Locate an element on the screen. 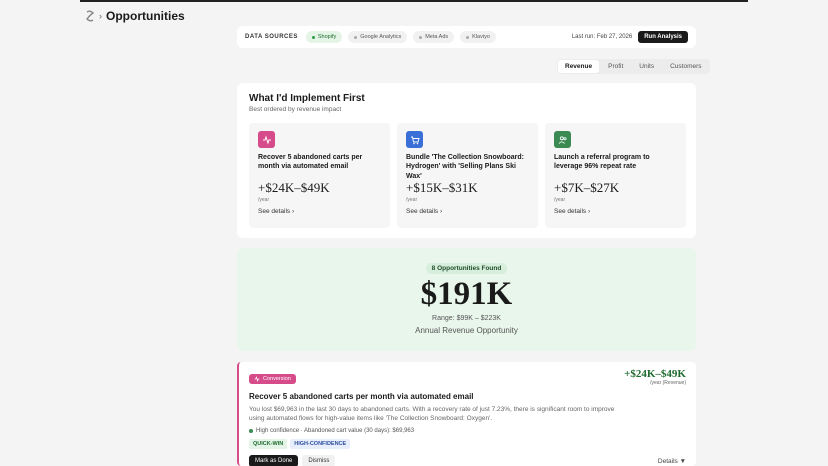 This screenshot has width=828, height=466. category-badge: Conversion is located at coordinates (272, 379).